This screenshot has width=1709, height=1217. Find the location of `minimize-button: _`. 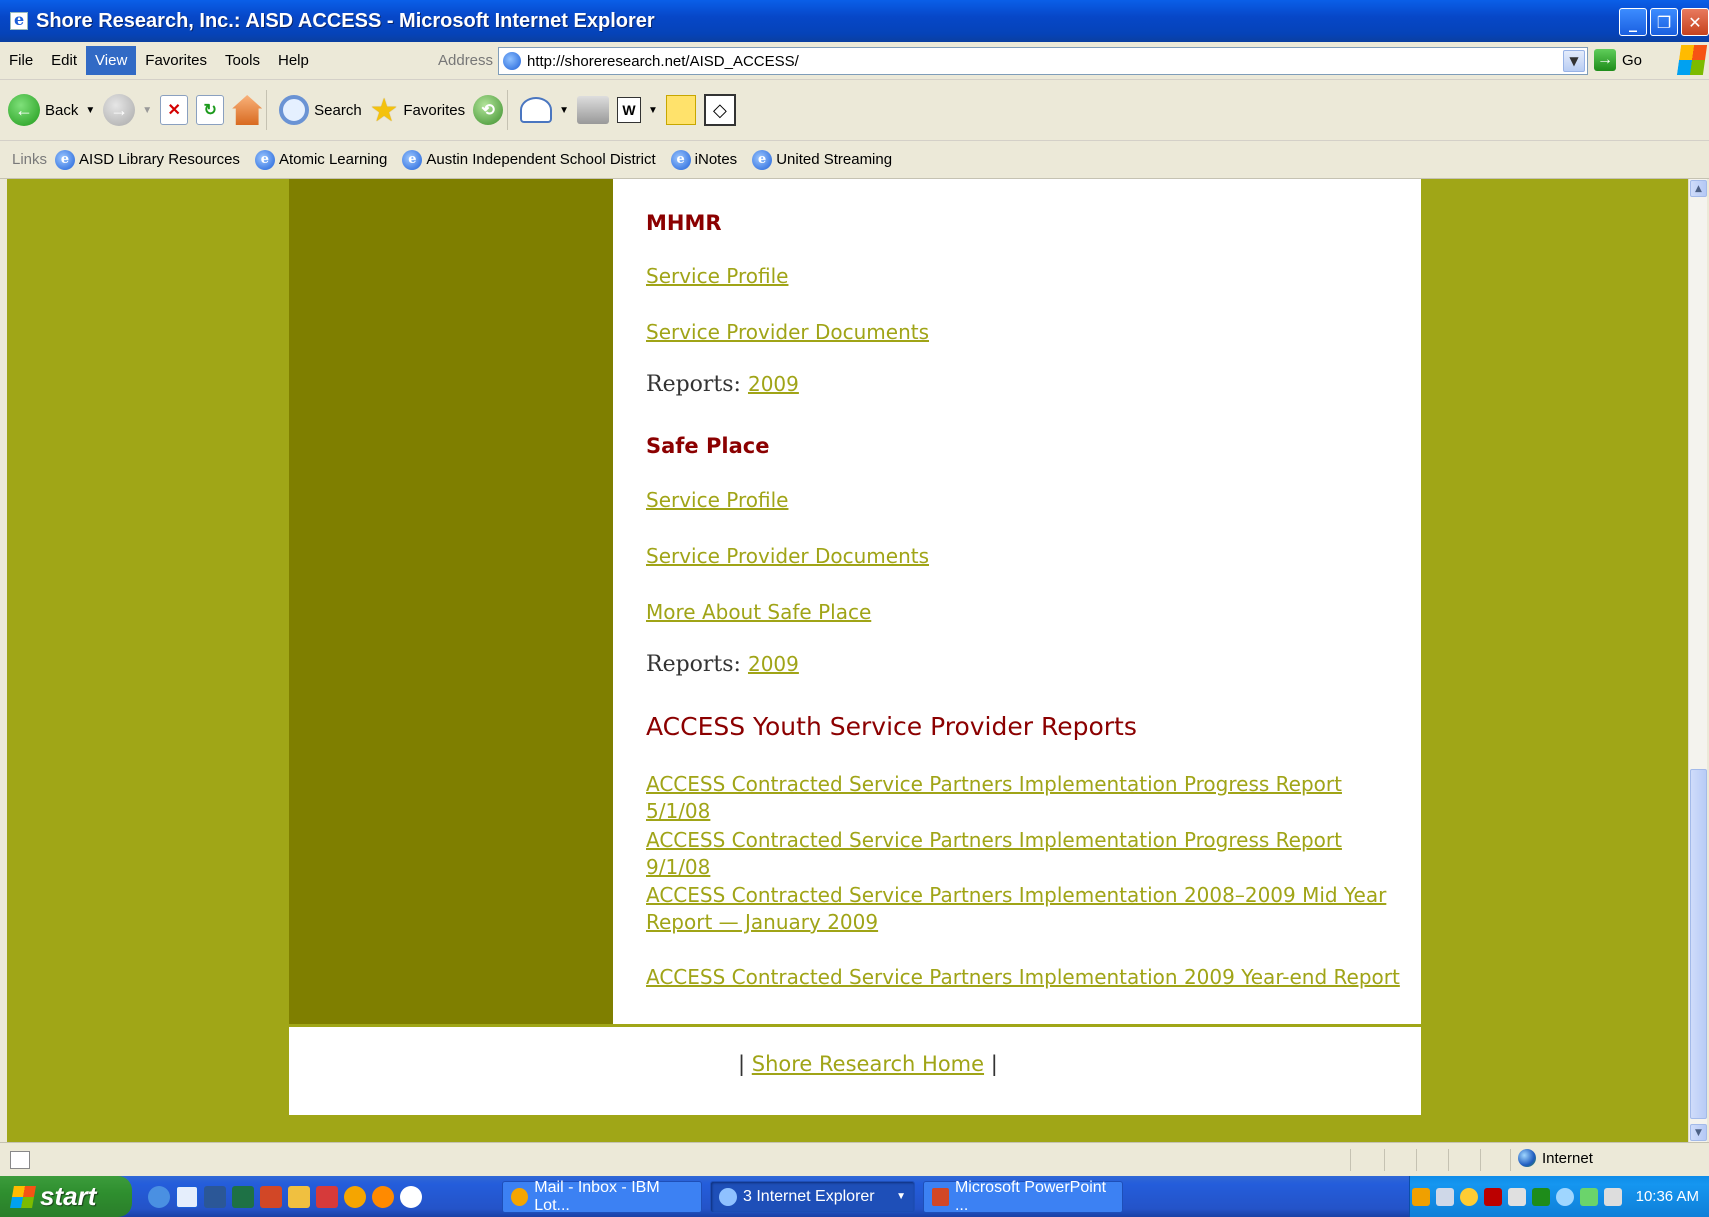

minimize-button: _ is located at coordinates (1633, 22).